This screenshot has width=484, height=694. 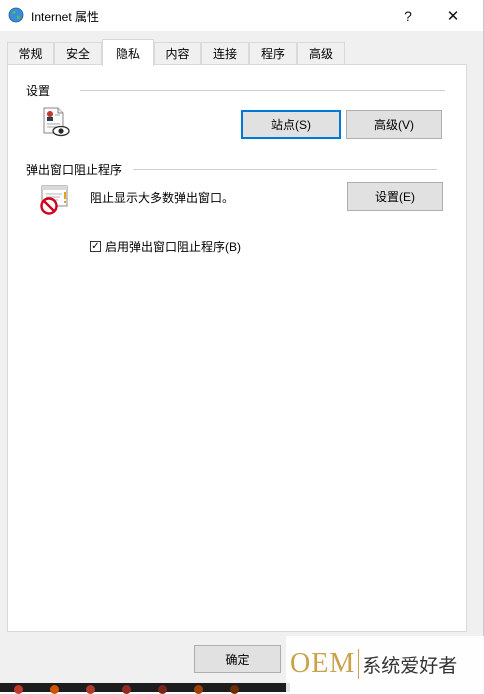 I want to click on help-button: ?, so click(x=408, y=15).